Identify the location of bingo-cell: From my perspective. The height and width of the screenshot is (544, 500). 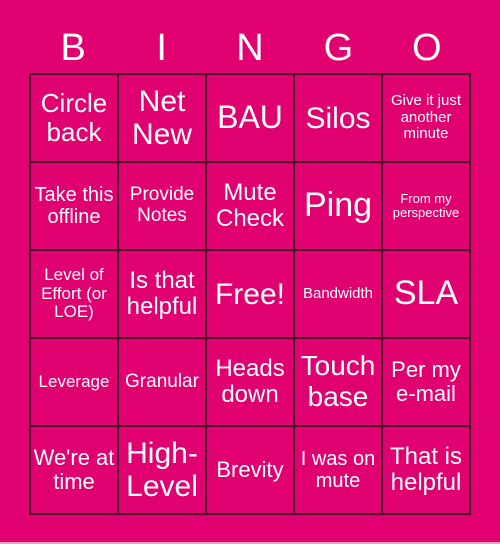
(426, 206).